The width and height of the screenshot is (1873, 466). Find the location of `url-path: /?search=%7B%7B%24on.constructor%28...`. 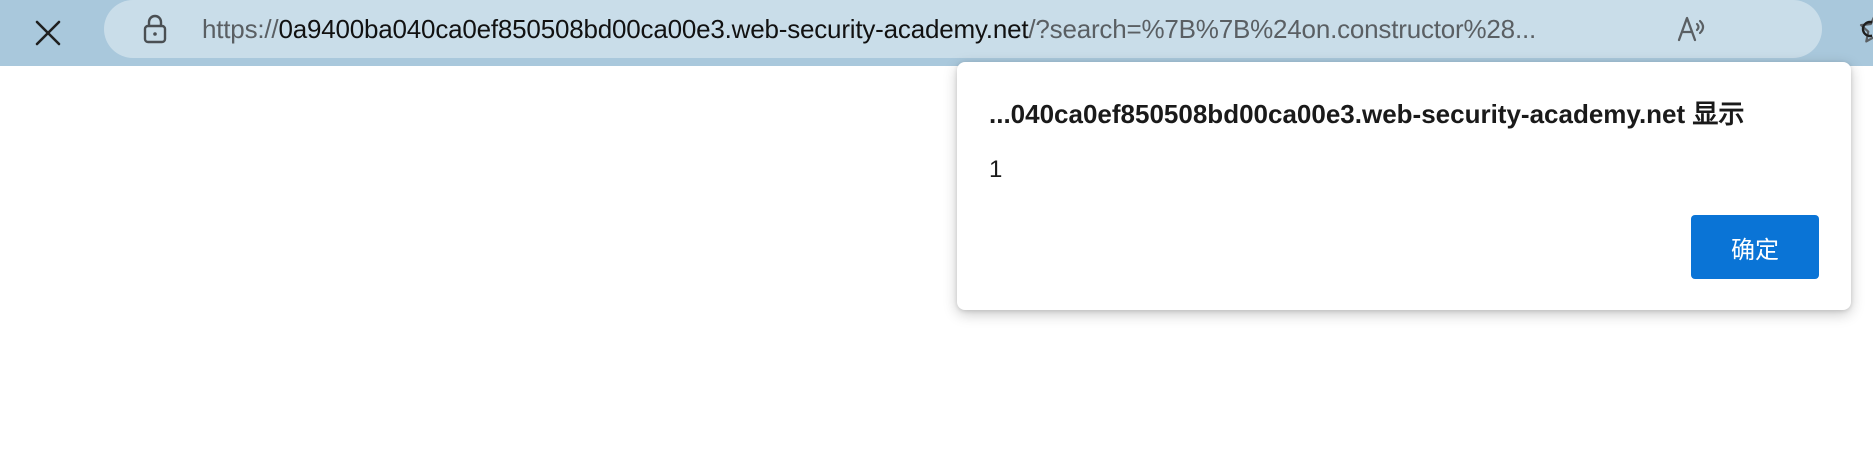

url-path: /?search=%7B%7B%24on.constructor%28... is located at coordinates (1282, 29).